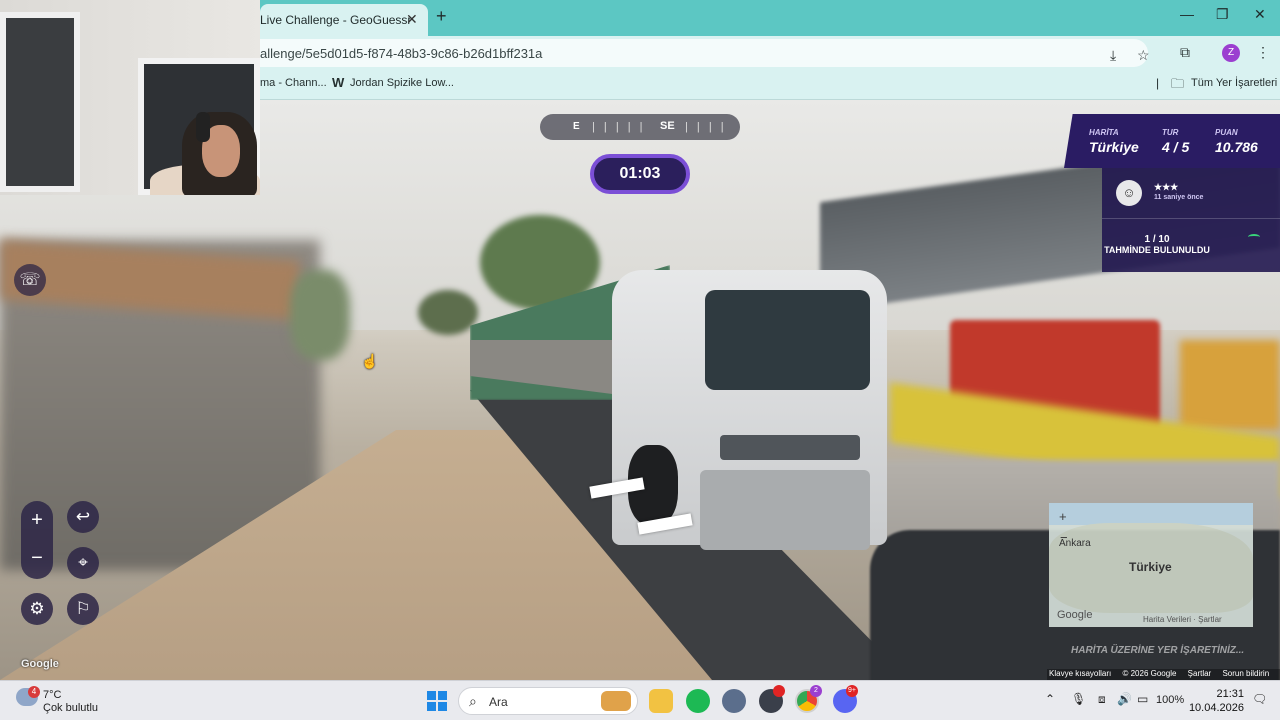  Describe the element at coordinates (37, 540) in the screenshot. I see `zoom-control: + −` at that location.